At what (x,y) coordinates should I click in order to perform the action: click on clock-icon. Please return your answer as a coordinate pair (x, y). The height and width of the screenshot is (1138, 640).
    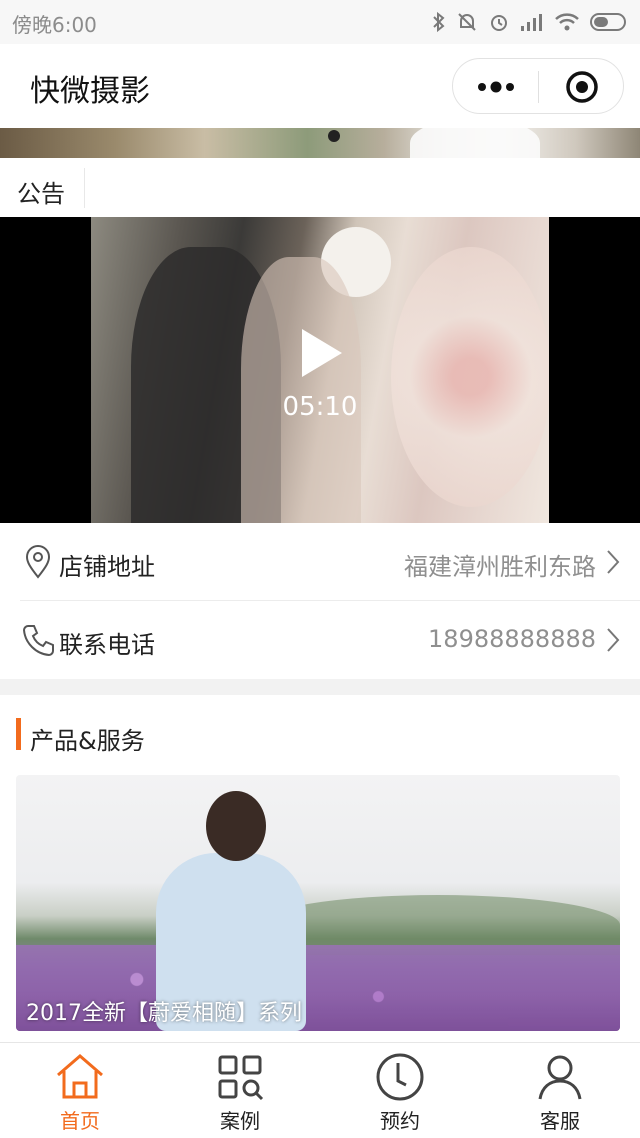
    Looking at the image, I should click on (400, 1077).